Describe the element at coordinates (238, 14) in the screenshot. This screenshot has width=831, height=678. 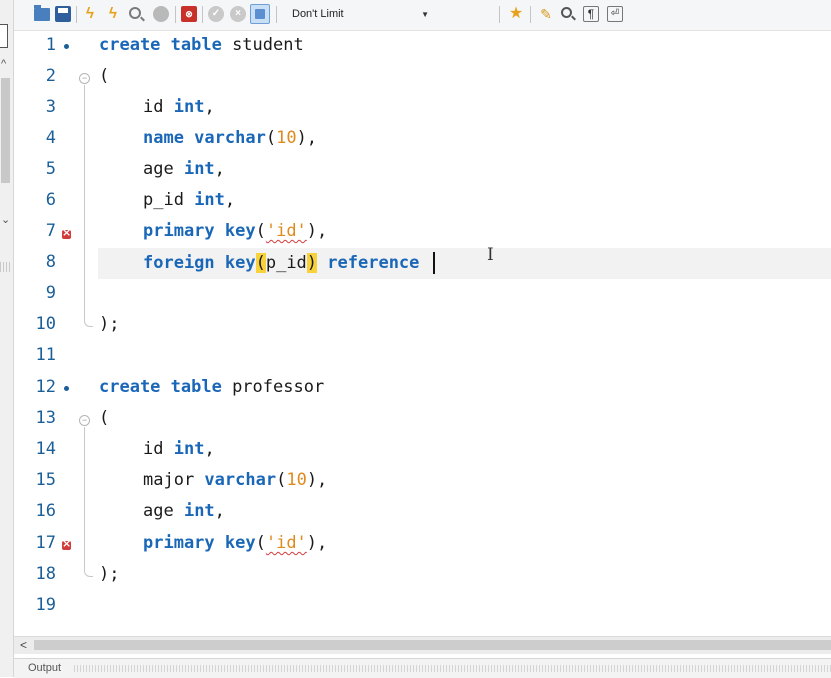
I see `rollback-icon: ×` at that location.